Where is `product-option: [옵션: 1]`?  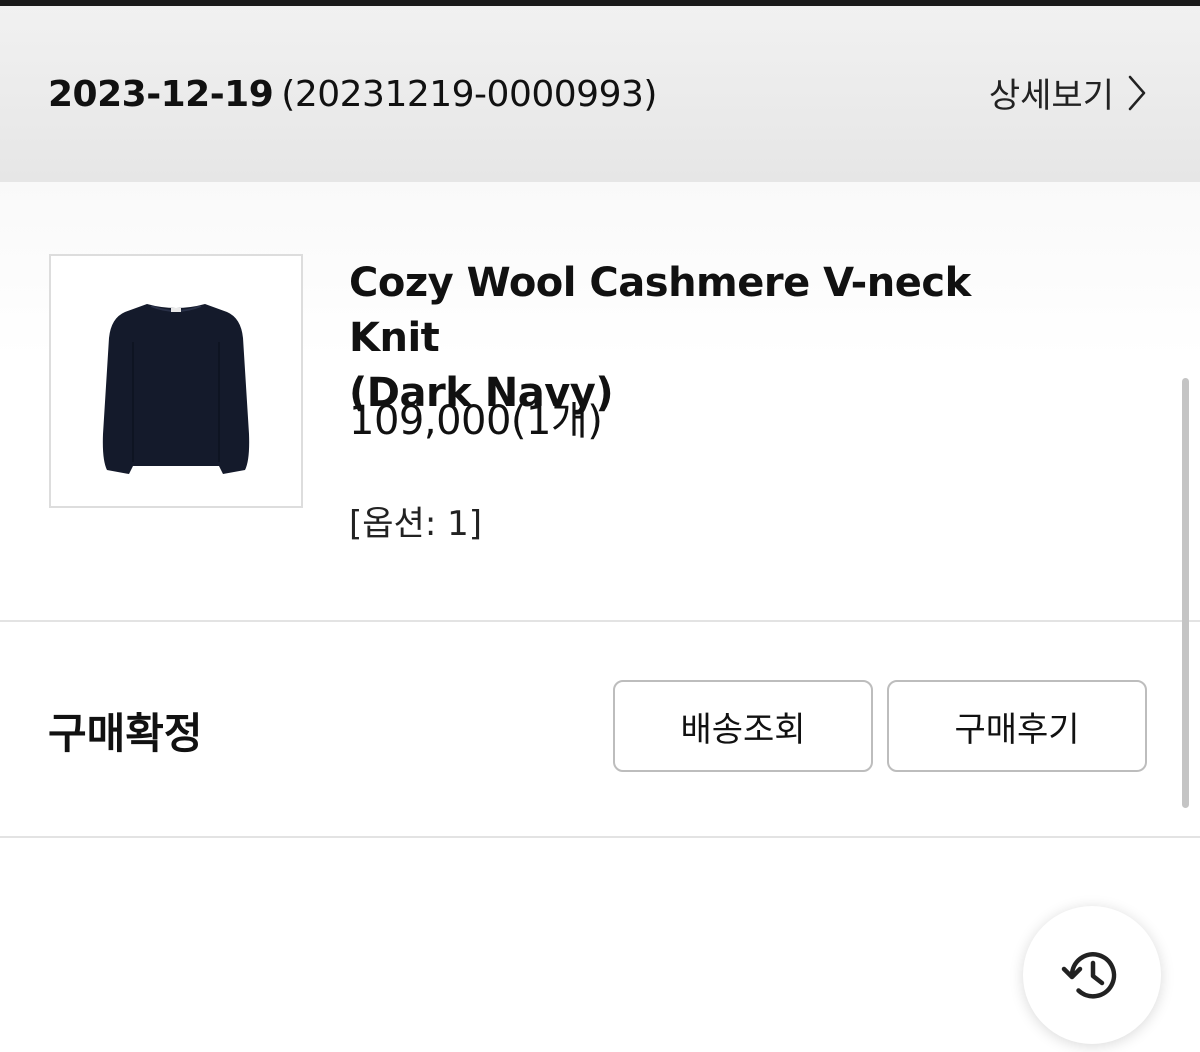
product-option: [옵션: 1] is located at coordinates (415, 524).